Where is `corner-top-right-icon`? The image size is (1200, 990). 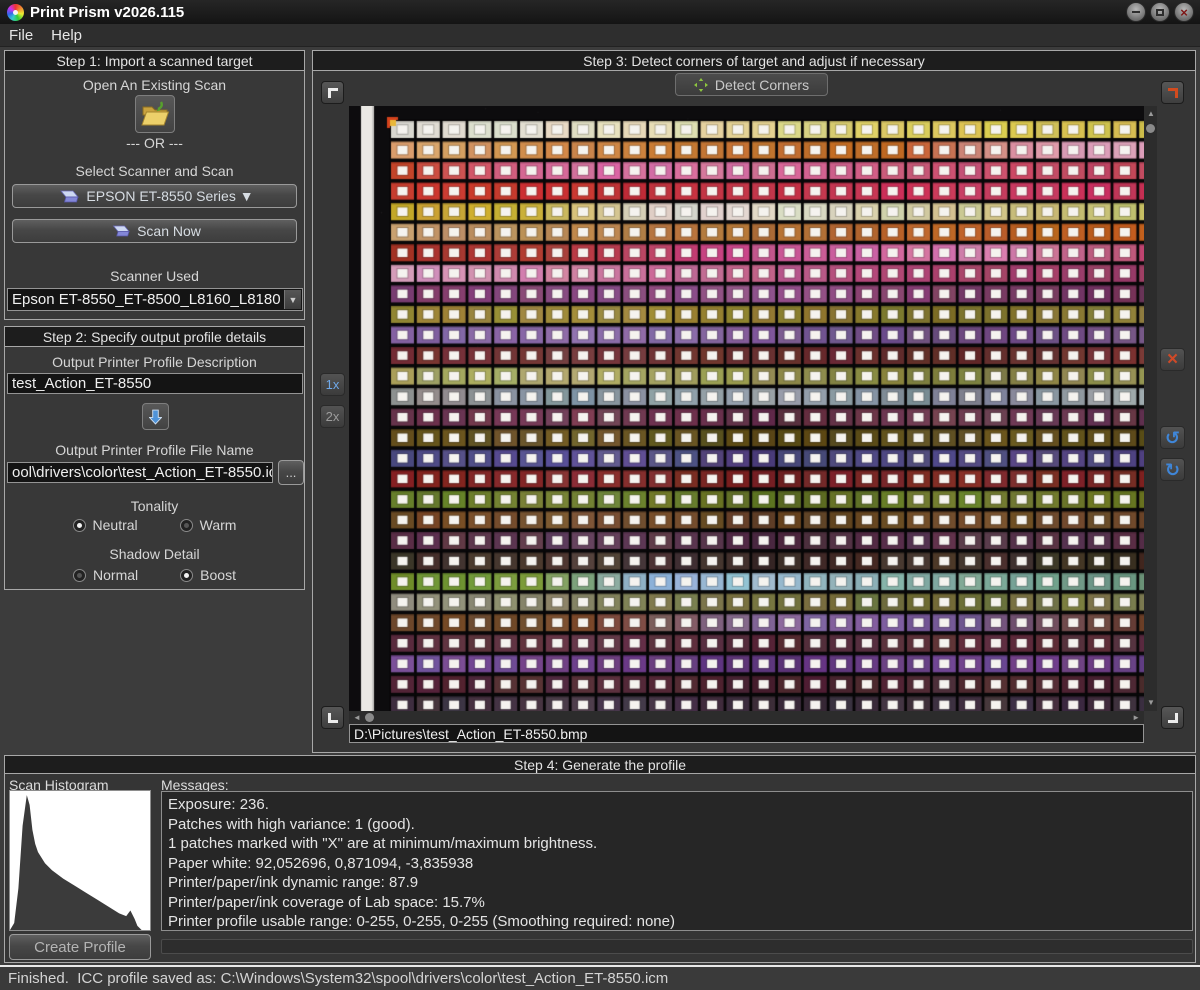 corner-top-right-icon is located at coordinates (1172, 92).